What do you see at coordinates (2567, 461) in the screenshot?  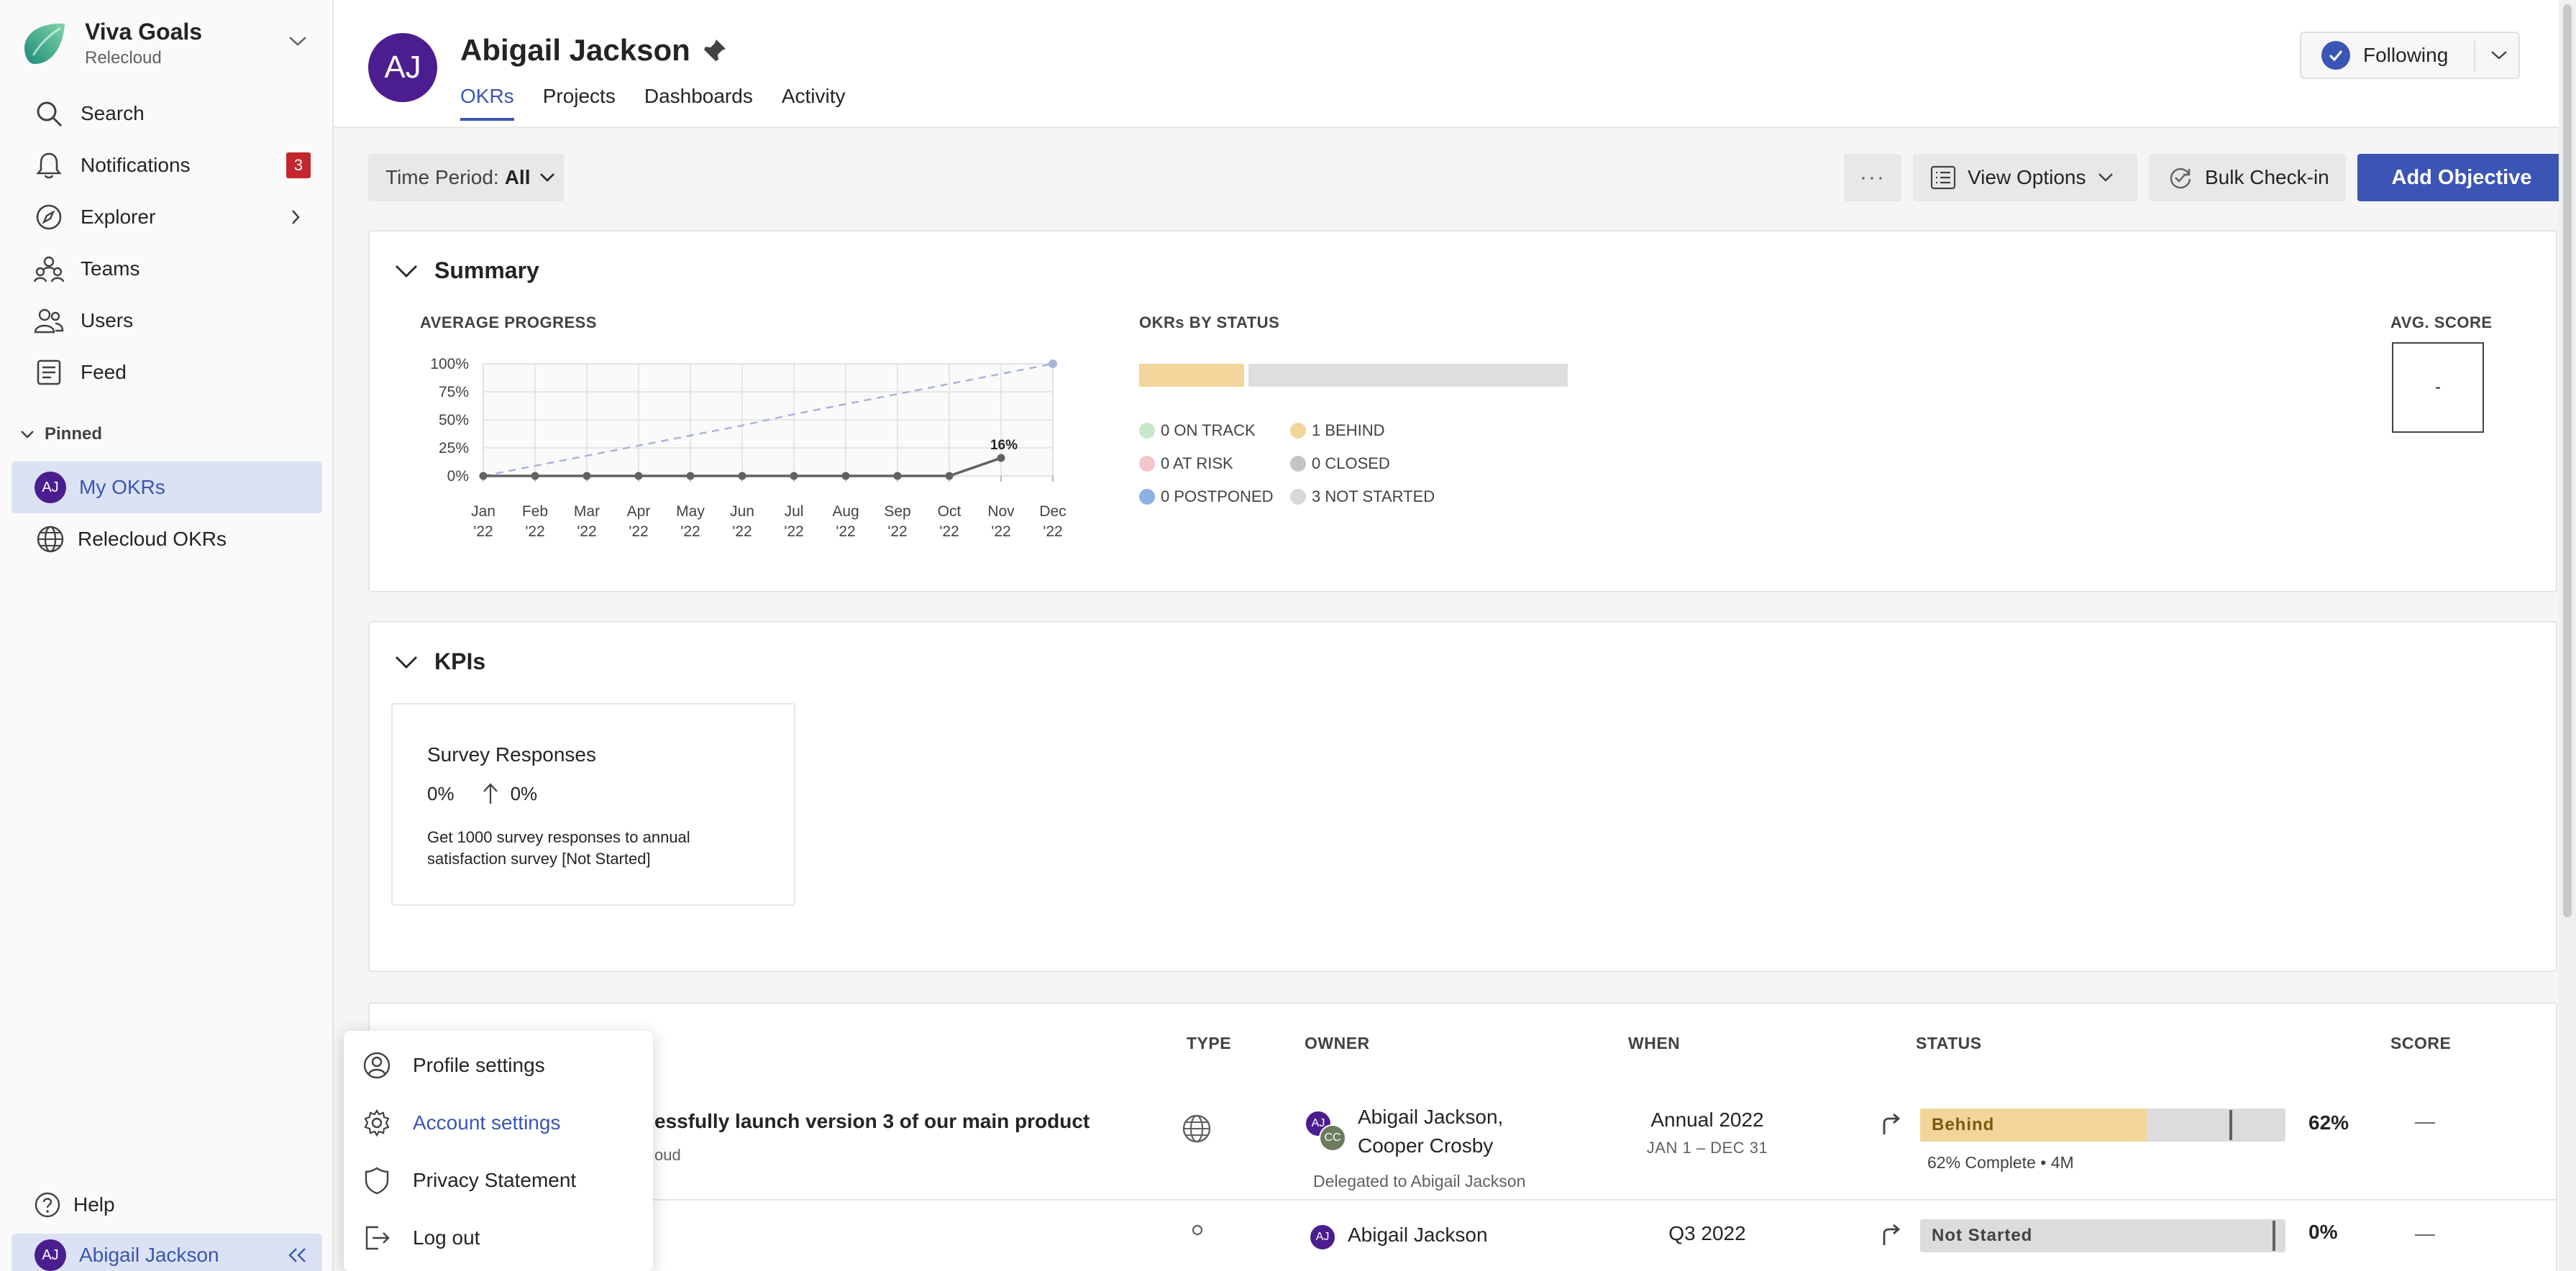 I see `scrollbar-thumb` at bounding box center [2567, 461].